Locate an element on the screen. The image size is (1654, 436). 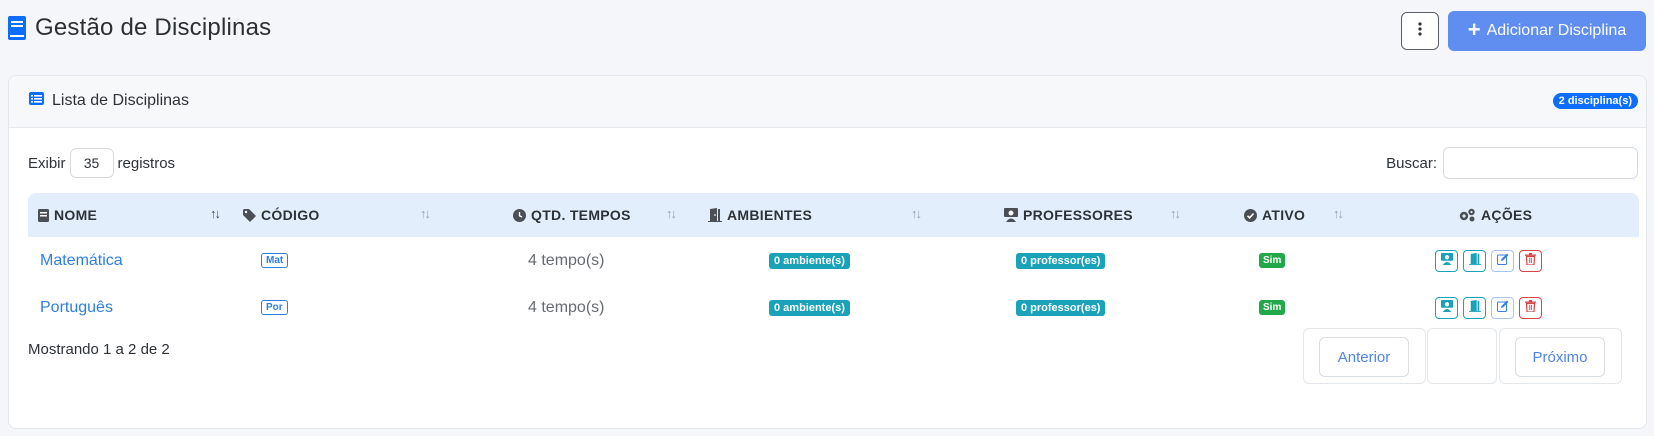
edit-icon is located at coordinates (1502, 308).